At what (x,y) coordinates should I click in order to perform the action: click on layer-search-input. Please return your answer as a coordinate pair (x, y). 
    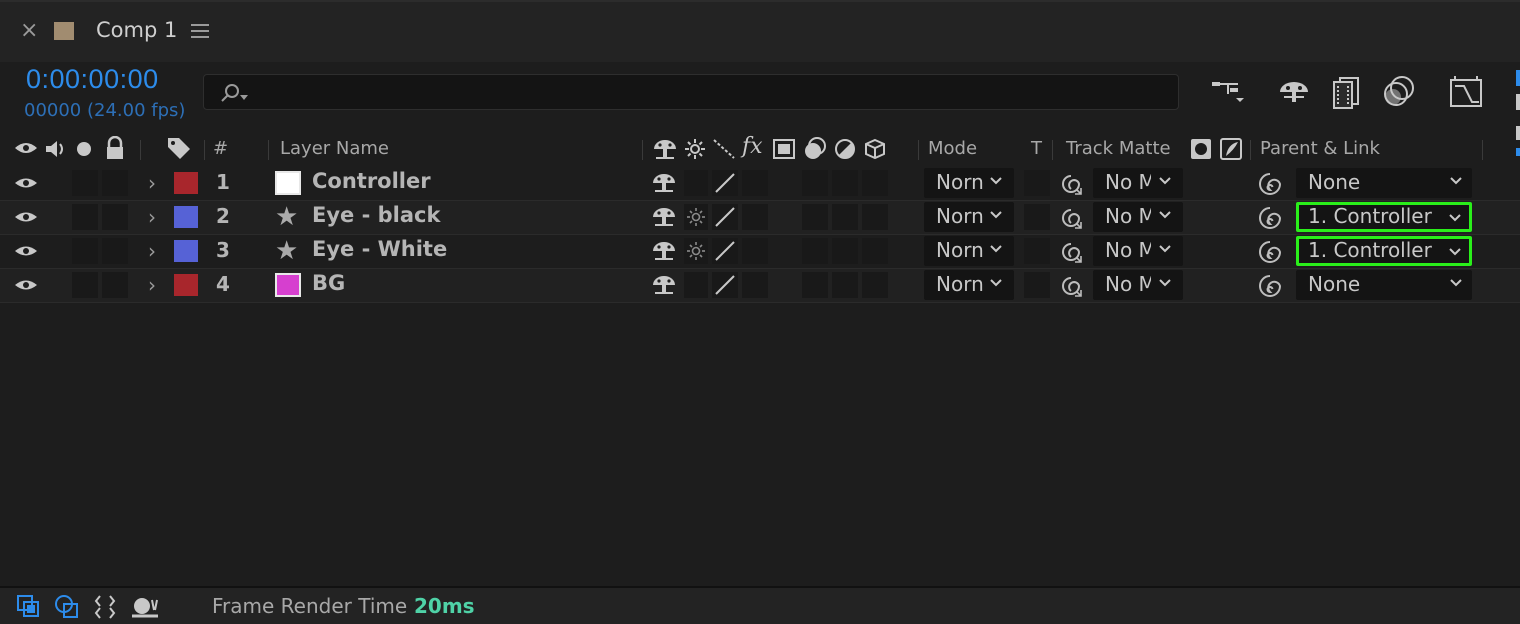
    Looking at the image, I should click on (691, 92).